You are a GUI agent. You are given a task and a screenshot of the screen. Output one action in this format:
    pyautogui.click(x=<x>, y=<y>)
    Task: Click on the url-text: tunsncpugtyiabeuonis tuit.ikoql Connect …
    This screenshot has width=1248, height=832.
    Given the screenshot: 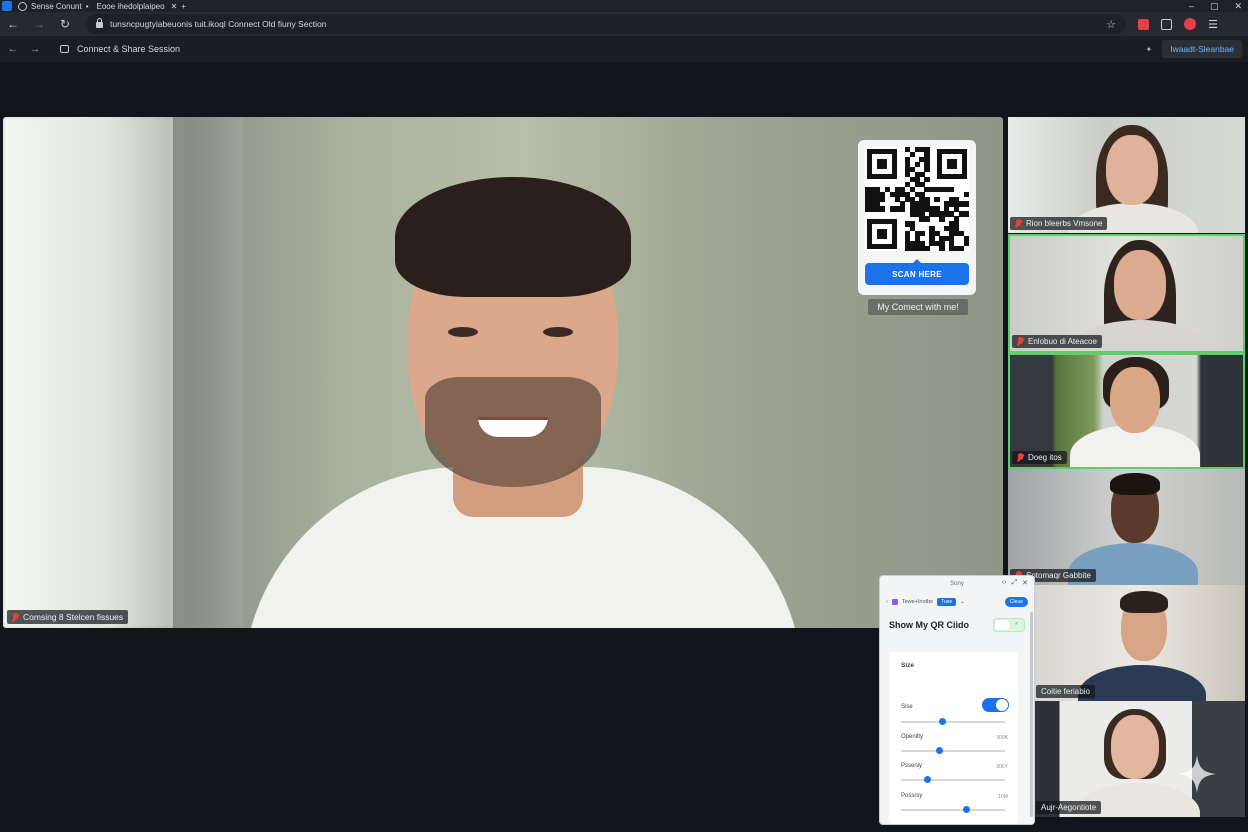 What is the action you would take?
    pyautogui.click(x=218, y=24)
    